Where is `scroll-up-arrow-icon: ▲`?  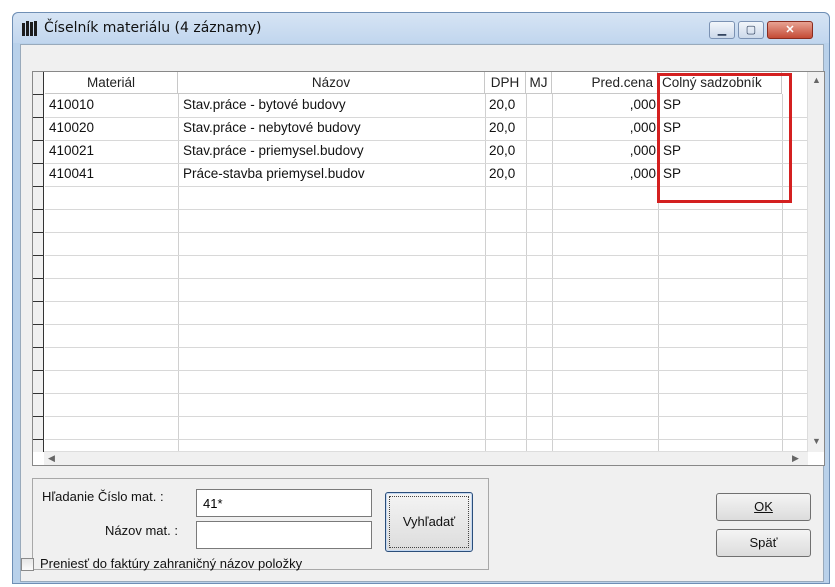
scroll-up-arrow-icon: ▲ is located at coordinates (816, 80).